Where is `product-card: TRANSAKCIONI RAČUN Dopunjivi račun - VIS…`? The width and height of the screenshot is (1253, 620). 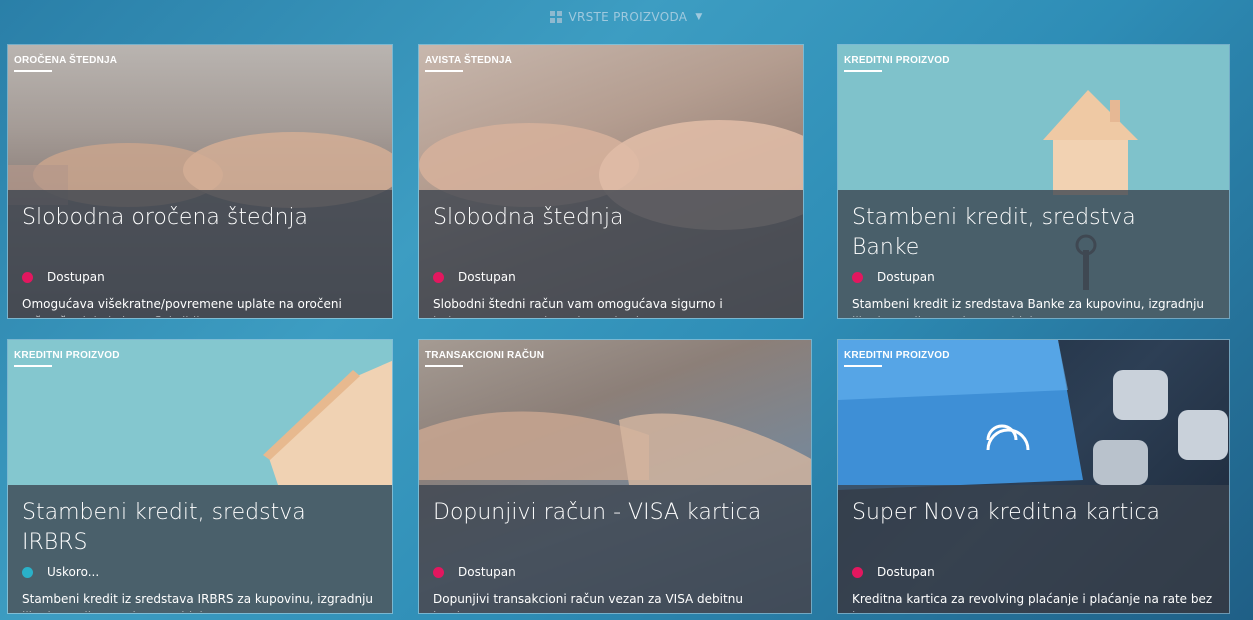 product-card: TRANSAKCIONI RAČUN Dopunjivi račun - VIS… is located at coordinates (615, 476).